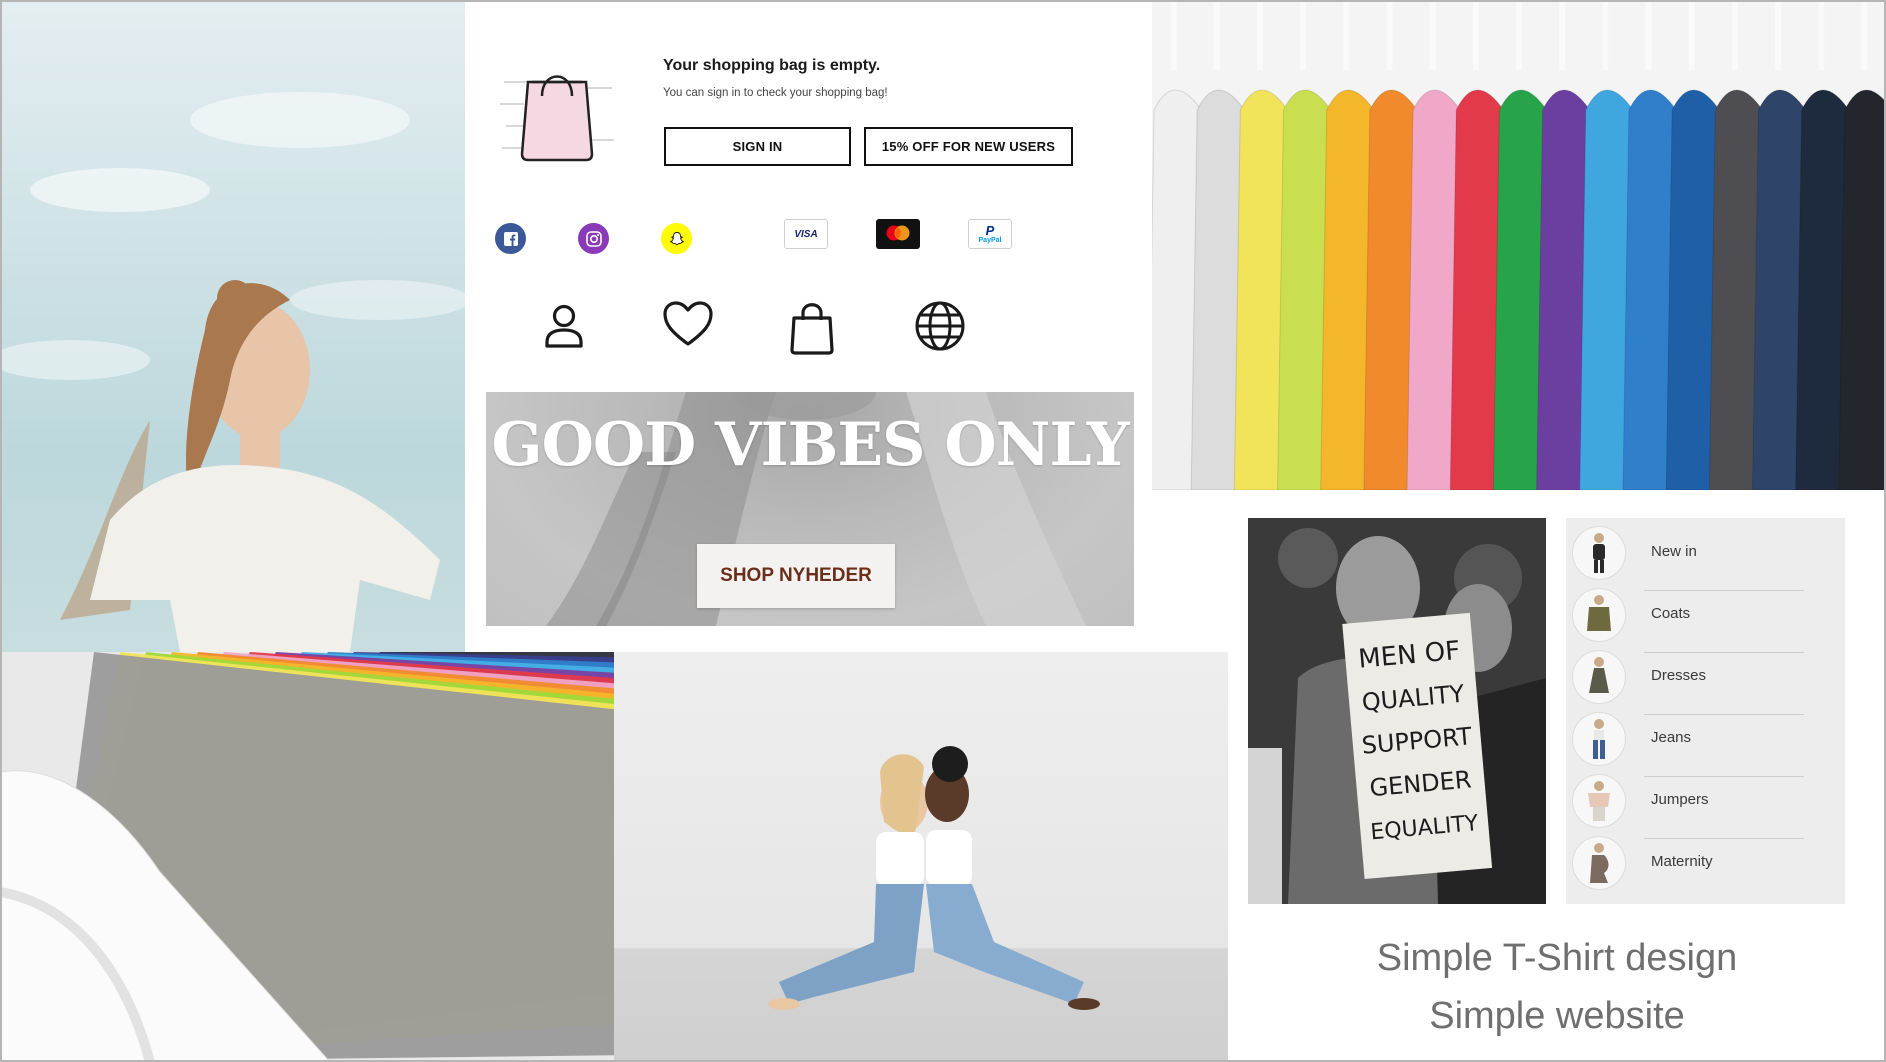 This screenshot has height=1062, width=1886. Describe the element at coordinates (772, 65) in the screenshot. I see `empty-bag-title: Your shopping bag is empty.` at that location.